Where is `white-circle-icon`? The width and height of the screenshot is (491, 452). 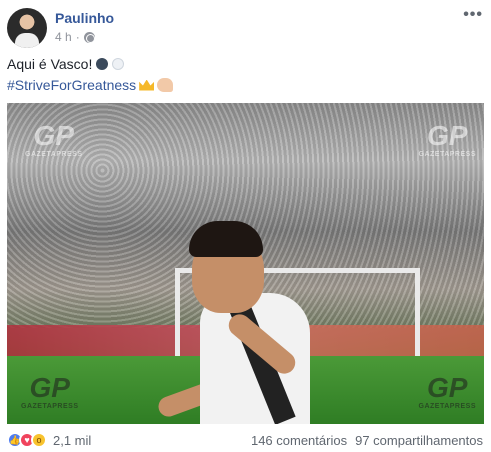
white-circle-icon is located at coordinates (118, 64).